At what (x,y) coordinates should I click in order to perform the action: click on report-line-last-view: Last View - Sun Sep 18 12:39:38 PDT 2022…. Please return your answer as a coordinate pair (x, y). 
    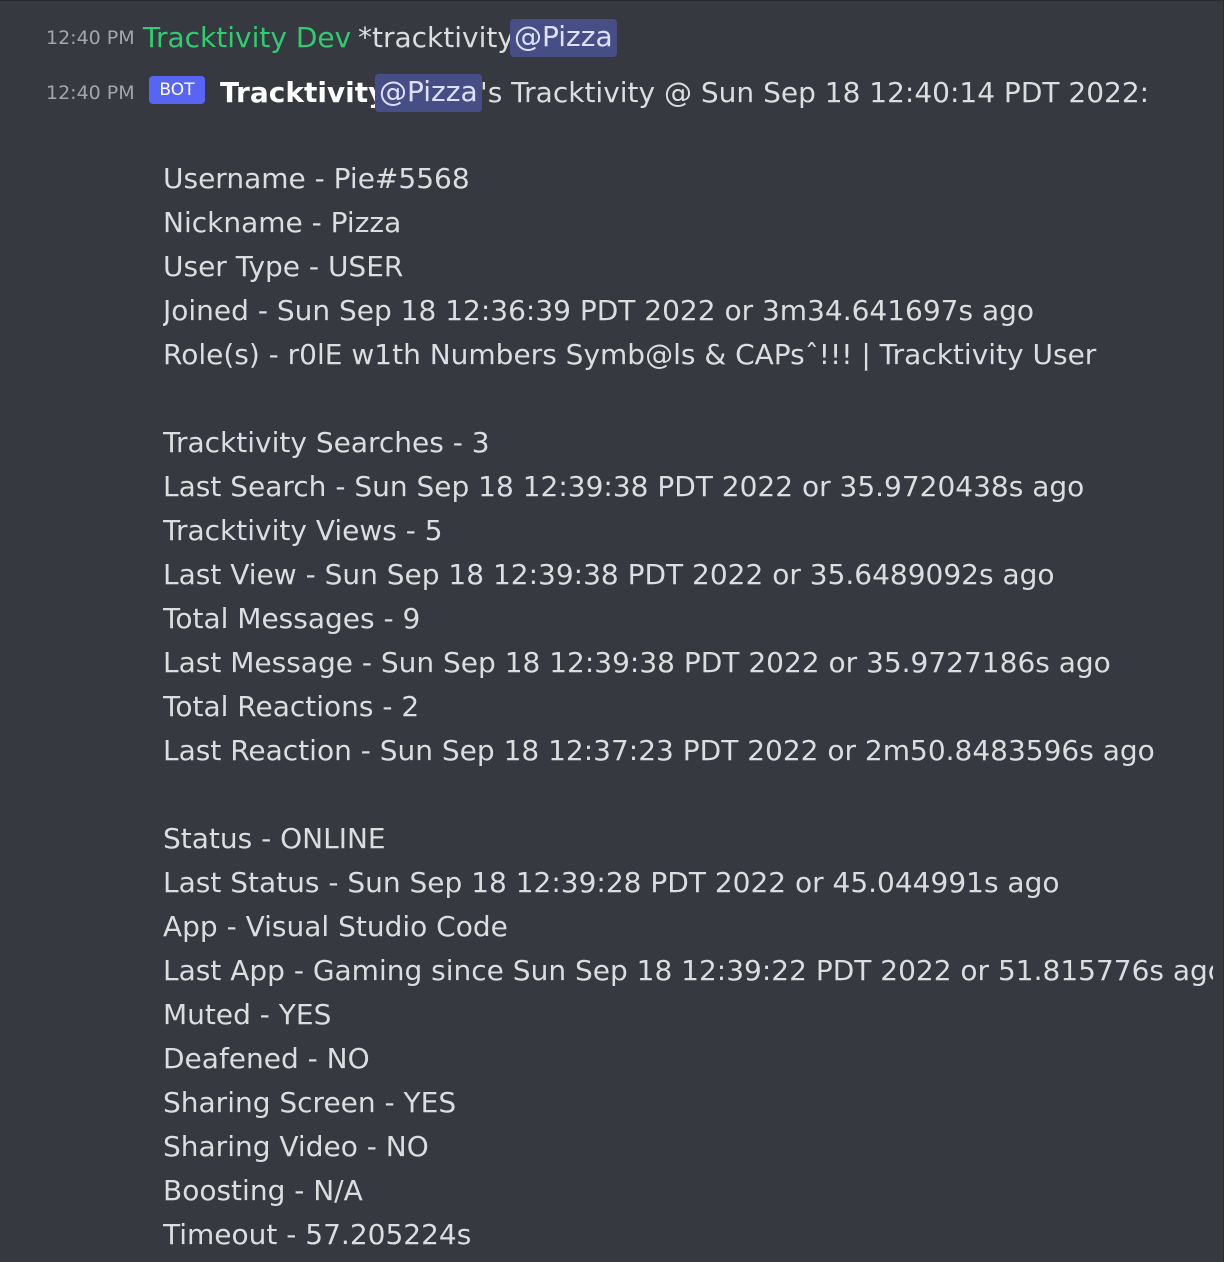
    Looking at the image, I should click on (609, 574).